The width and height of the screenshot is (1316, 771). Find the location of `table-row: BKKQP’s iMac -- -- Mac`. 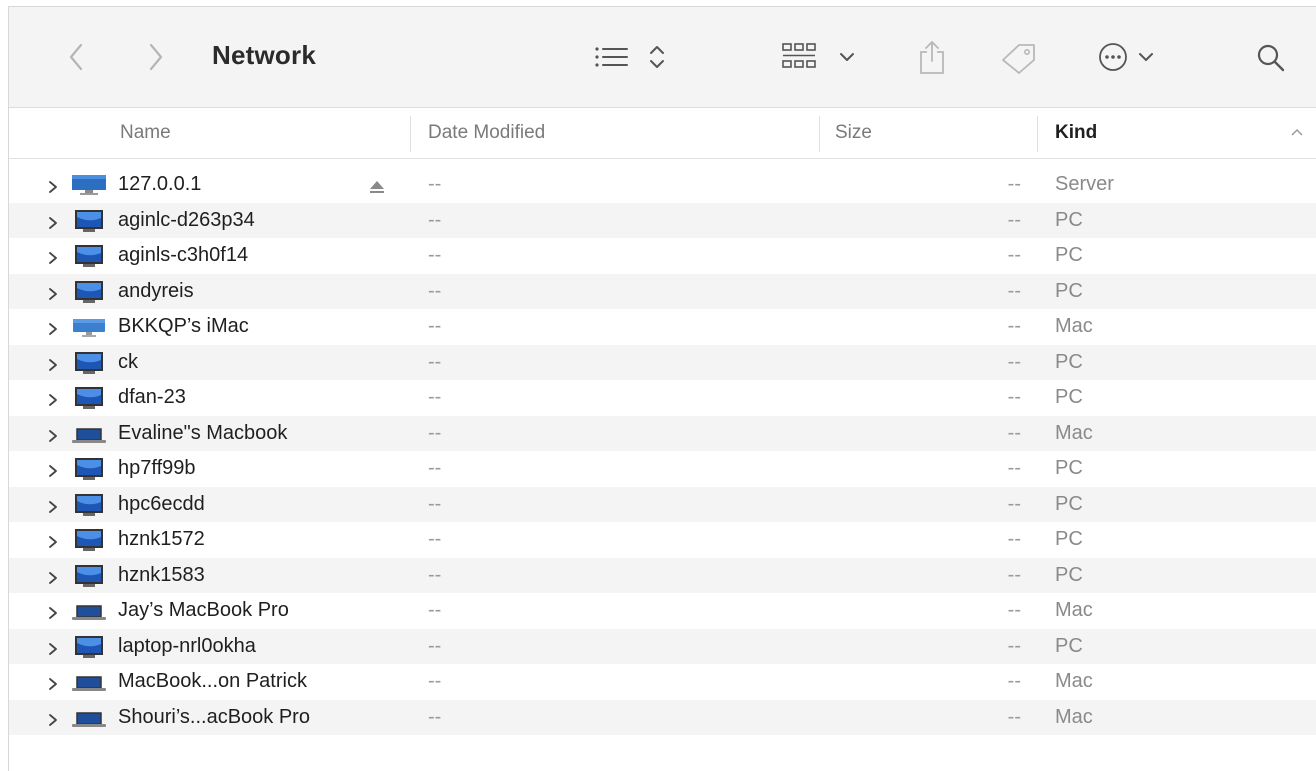

table-row: BKKQP’s iMac -- -- Mac is located at coordinates (662, 327).